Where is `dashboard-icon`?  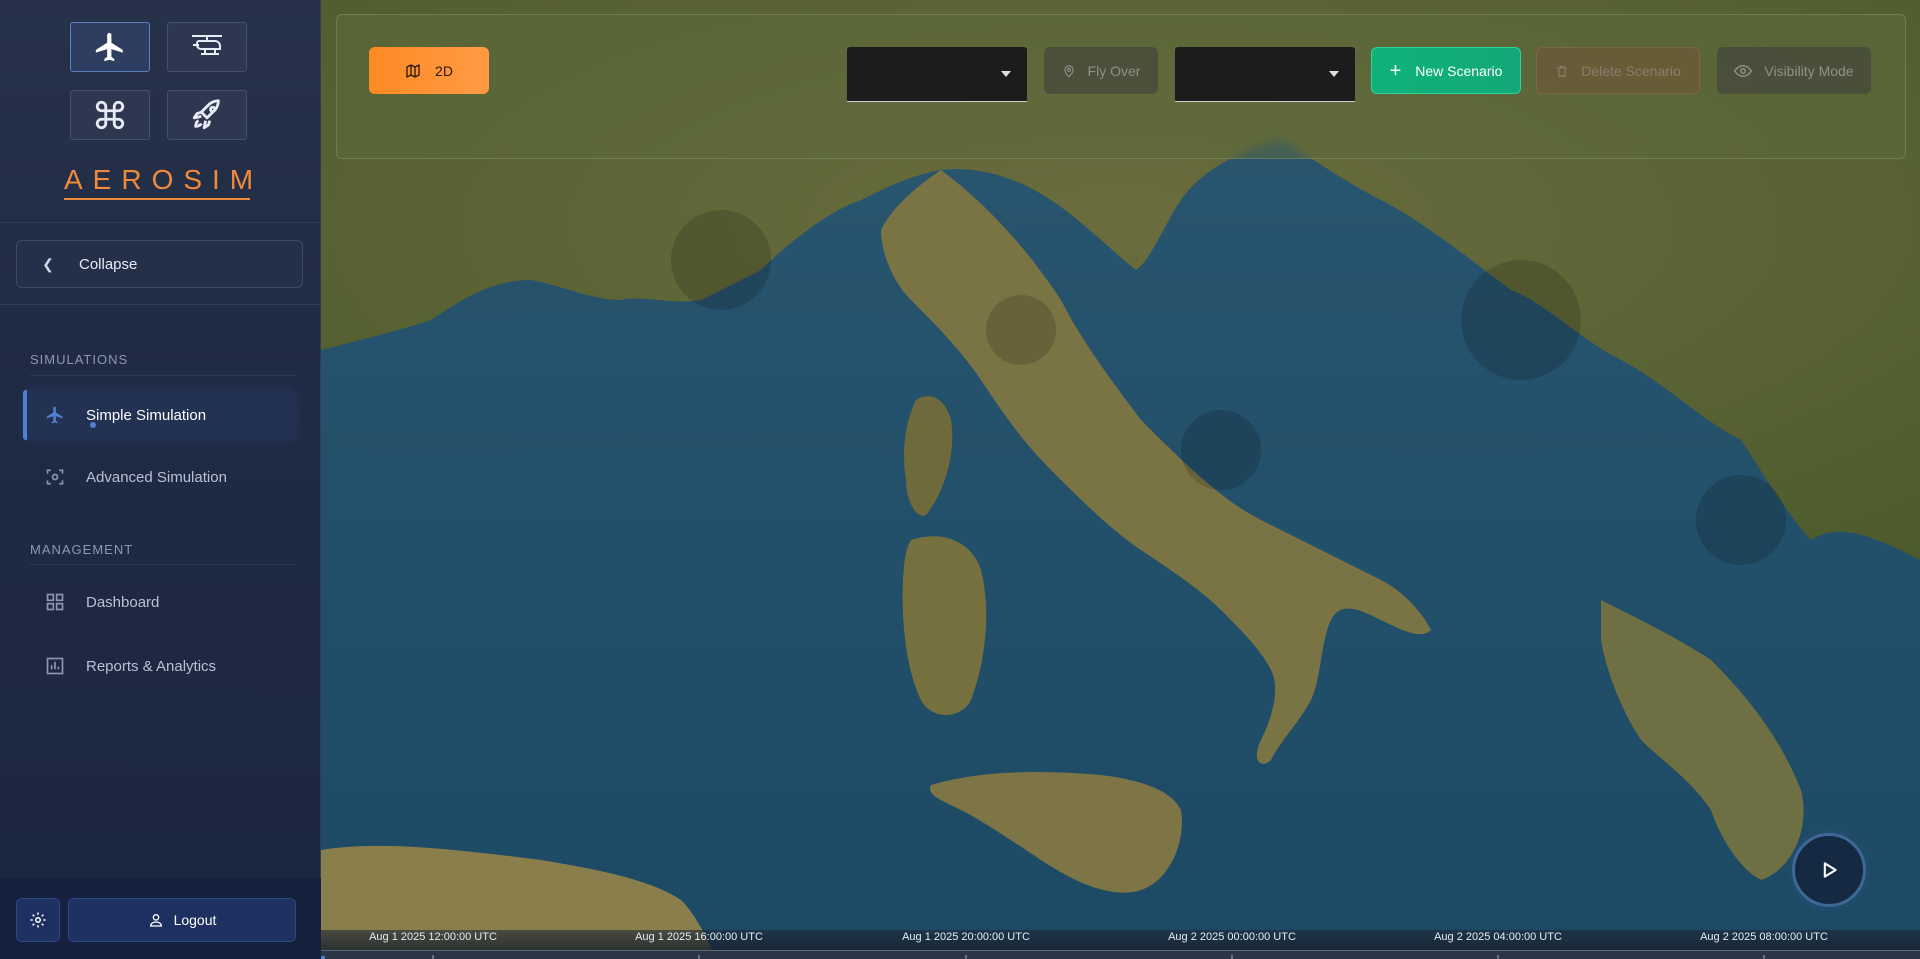 dashboard-icon is located at coordinates (55, 602).